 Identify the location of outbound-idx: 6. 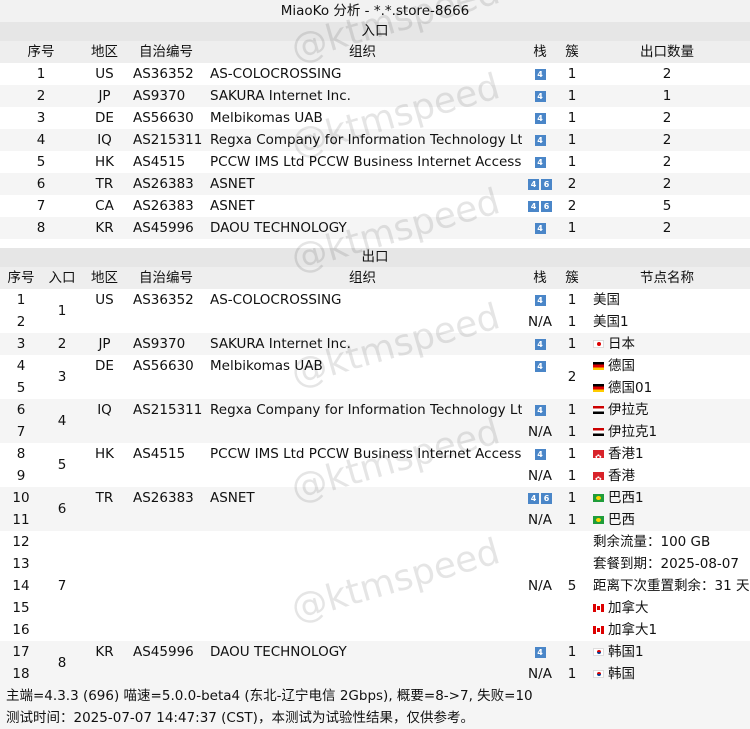
(21, 410).